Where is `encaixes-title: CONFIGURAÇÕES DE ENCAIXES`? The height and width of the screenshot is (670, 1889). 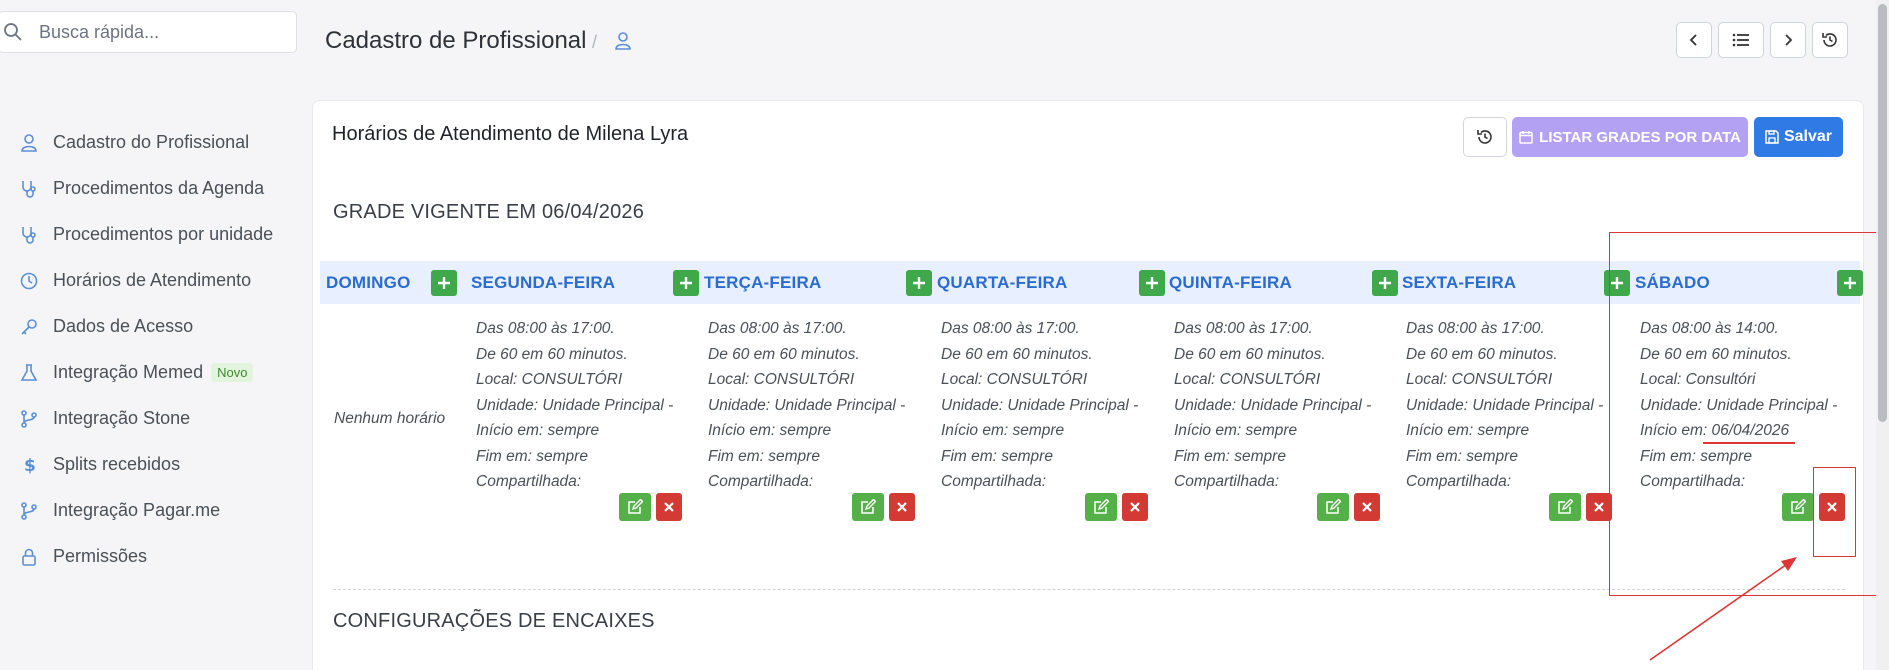 encaixes-title: CONFIGURAÇÕES DE ENCAIXES is located at coordinates (494, 621).